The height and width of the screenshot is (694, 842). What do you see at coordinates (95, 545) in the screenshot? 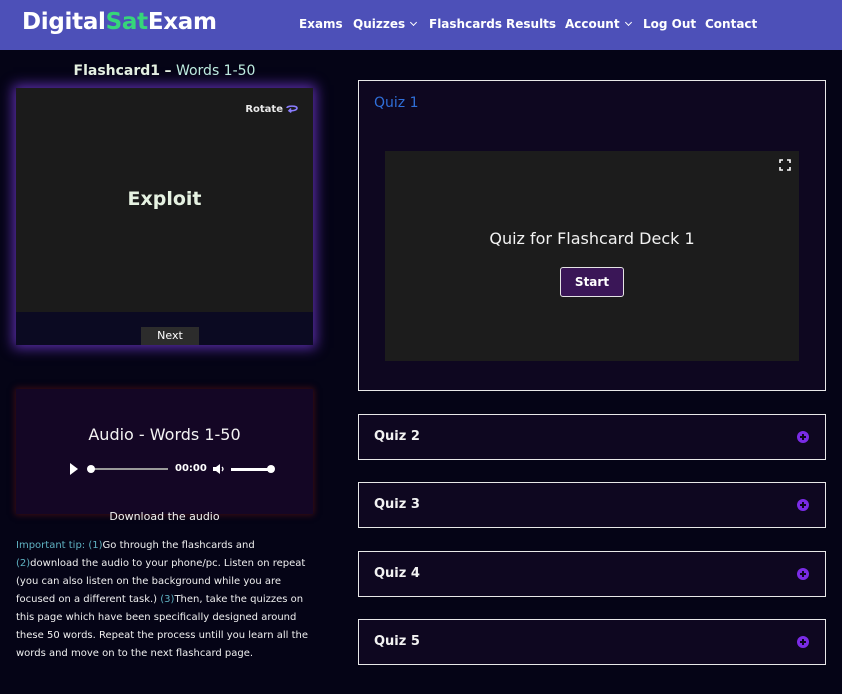
I see `tip-step-1: (1)` at bounding box center [95, 545].